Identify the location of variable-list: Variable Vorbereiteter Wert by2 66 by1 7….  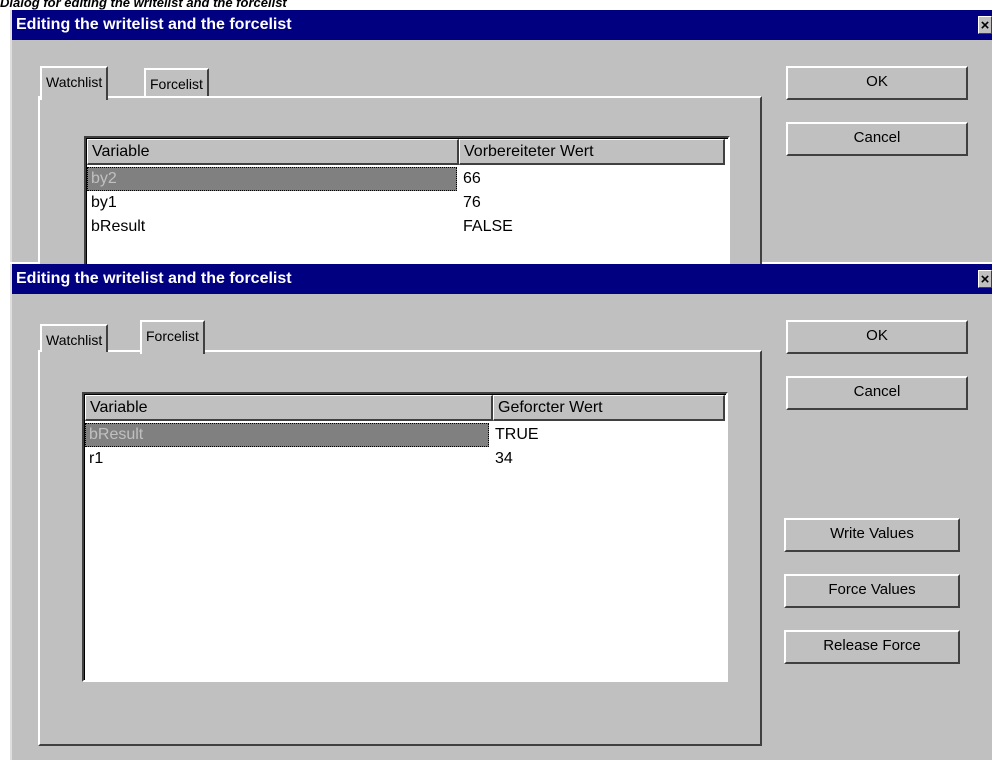
(407, 206).